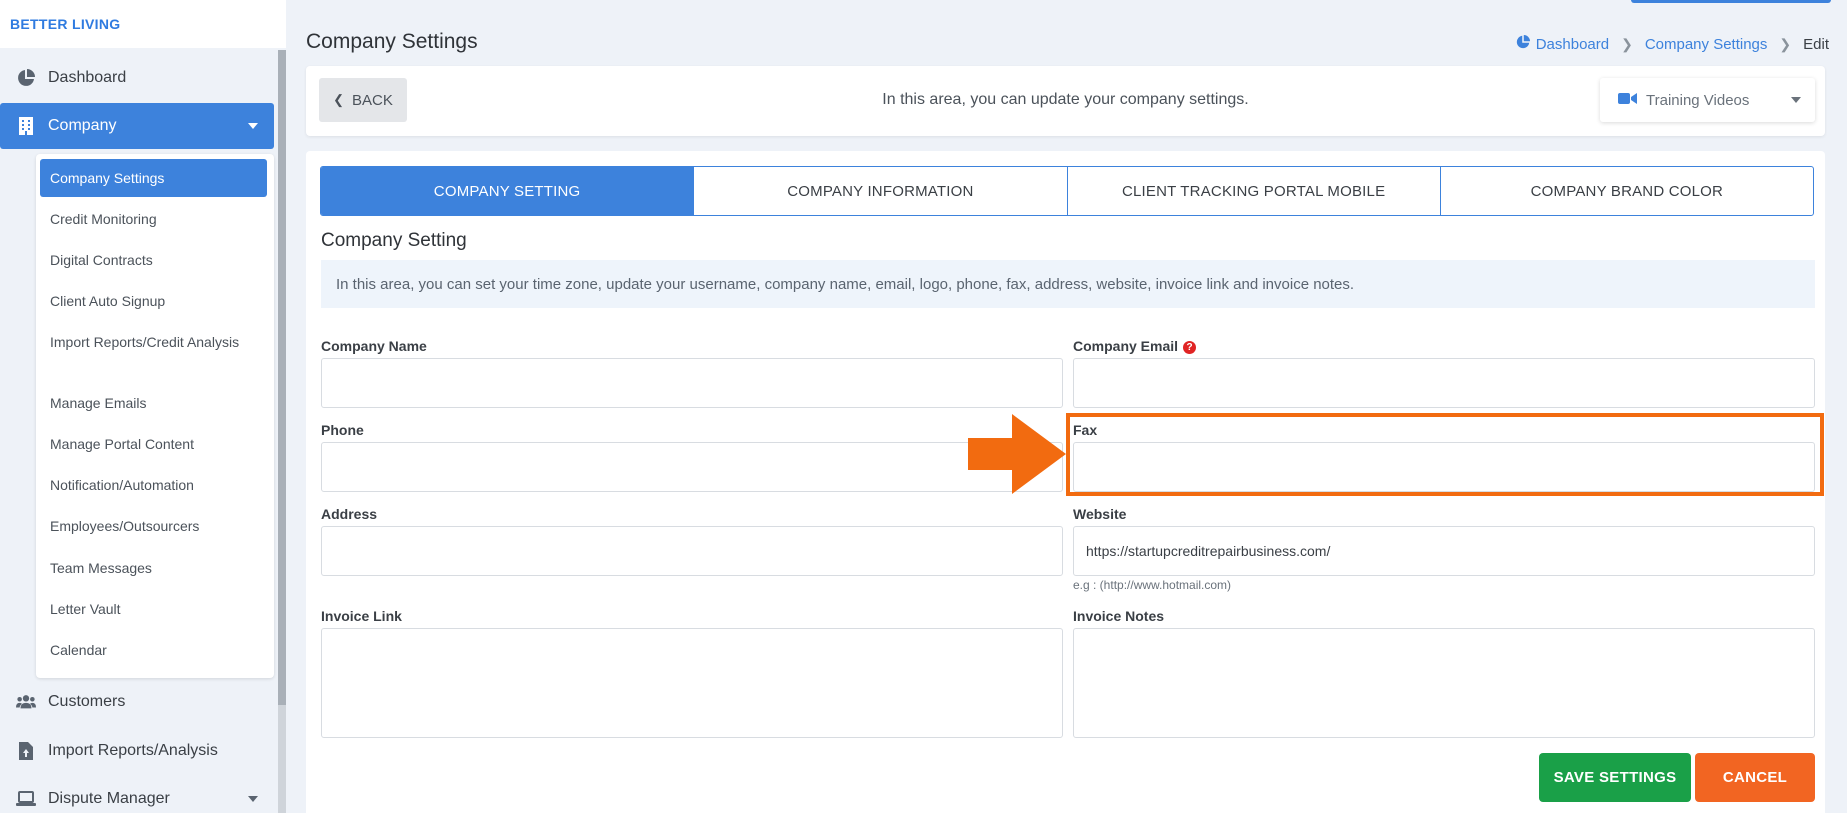 This screenshot has width=1847, height=813. I want to click on invoice-notes-label: Invoice Notes, so click(1119, 616).